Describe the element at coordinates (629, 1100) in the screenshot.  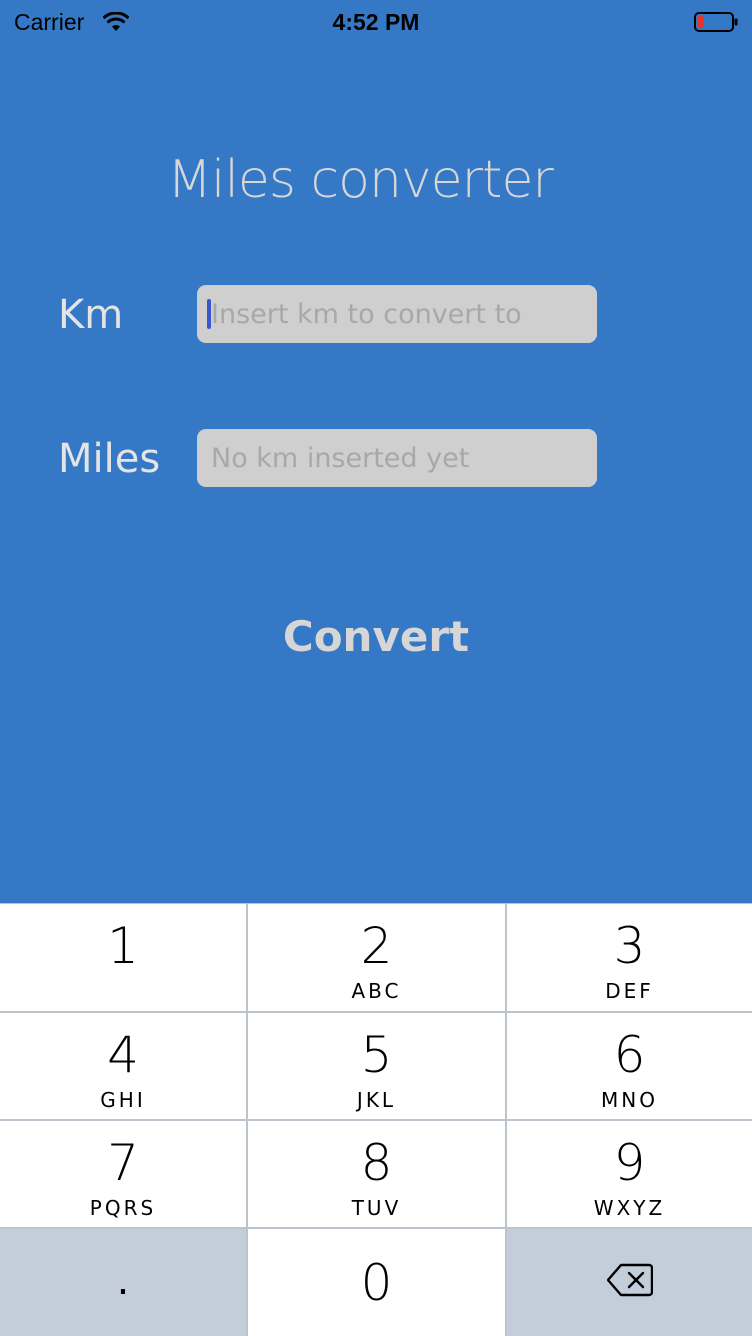
I see `key-letters: MNO` at that location.